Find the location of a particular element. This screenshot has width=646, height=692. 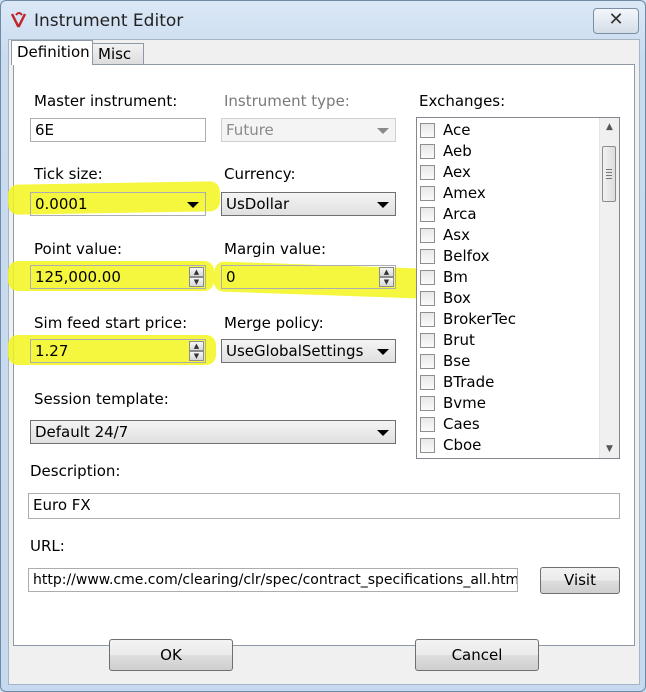

exchange-item-label: Belfox is located at coordinates (466, 256).